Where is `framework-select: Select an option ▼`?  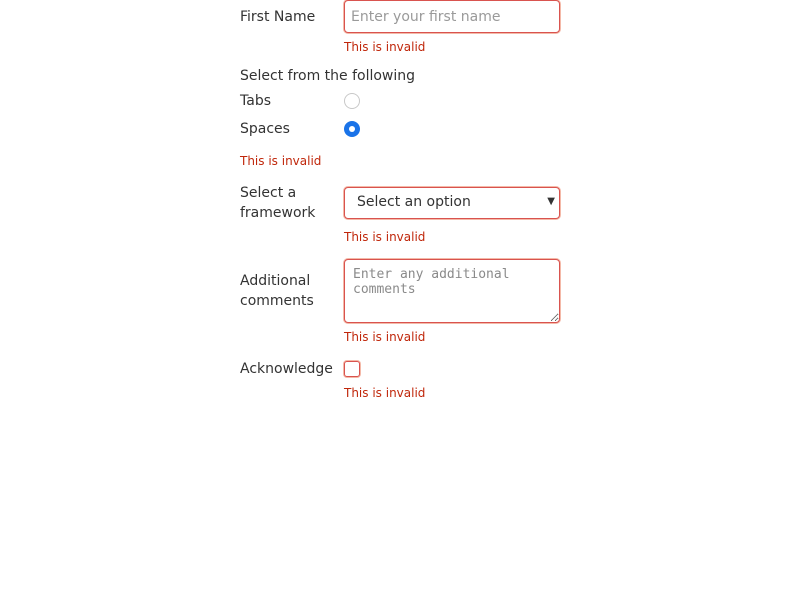 framework-select: Select an option ▼ is located at coordinates (452, 203).